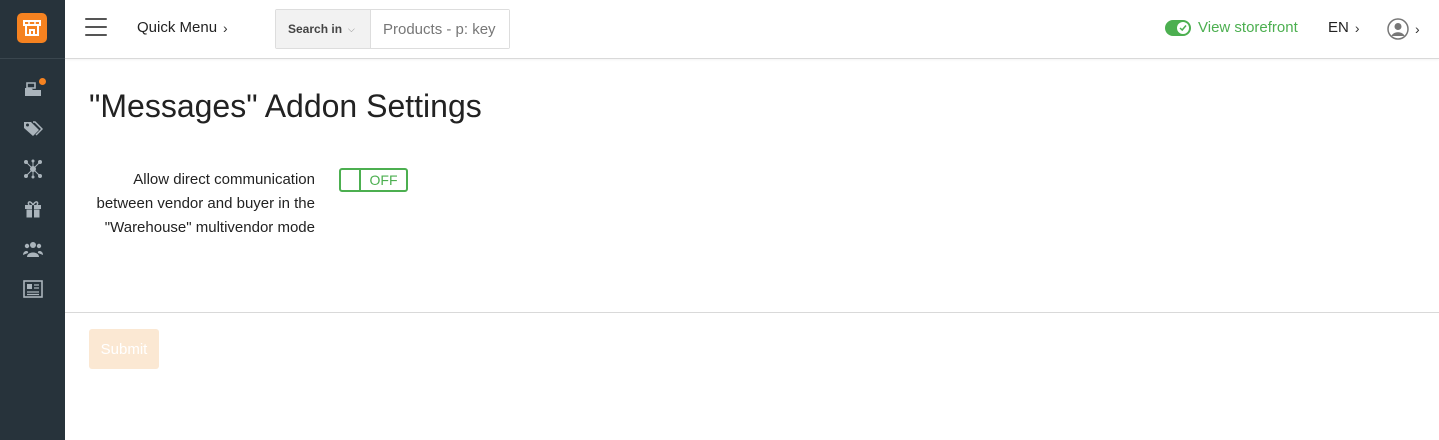  I want to click on footer-divider, so click(752, 312).